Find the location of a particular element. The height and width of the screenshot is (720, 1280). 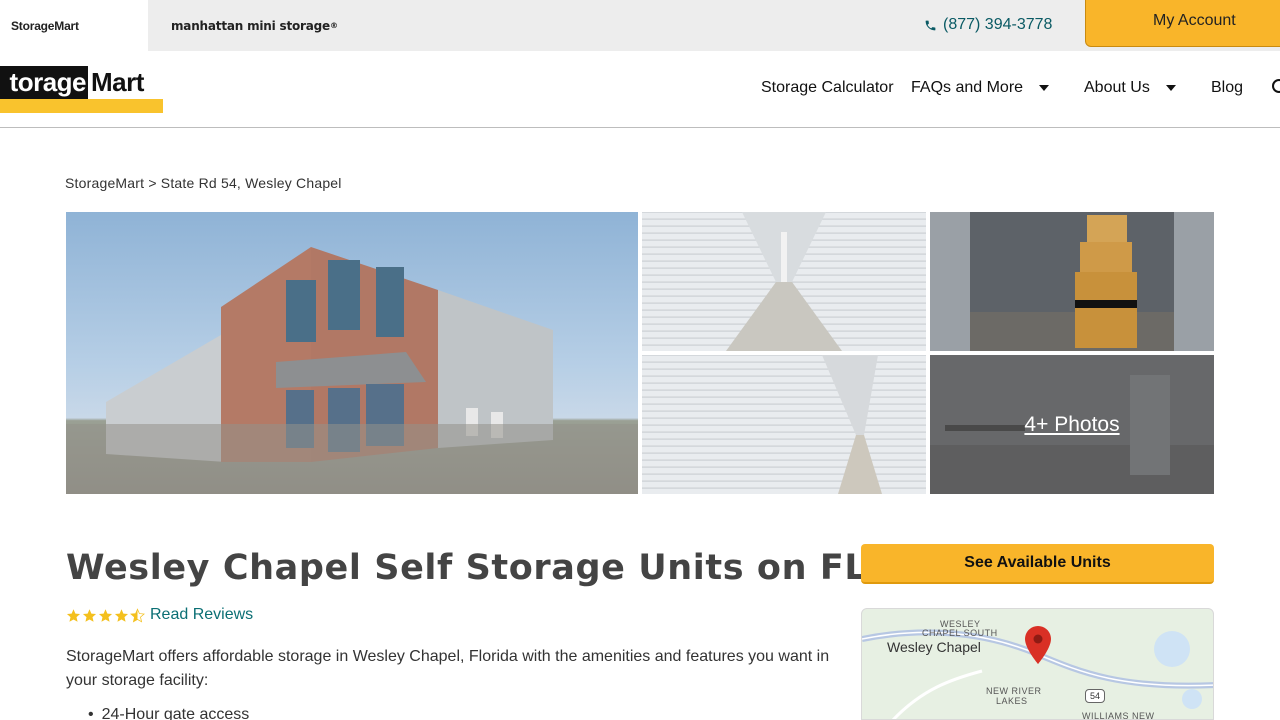

phone-icon is located at coordinates (930, 25).